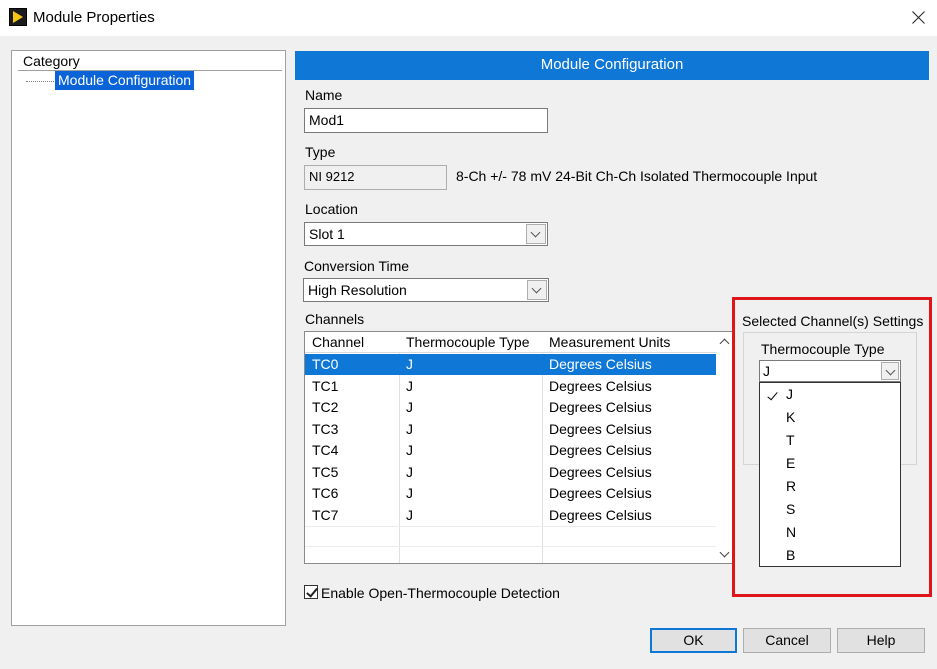 This screenshot has height=669, width=937. Describe the element at coordinates (325, 364) in the screenshot. I see `cell-channel: TC0` at that location.